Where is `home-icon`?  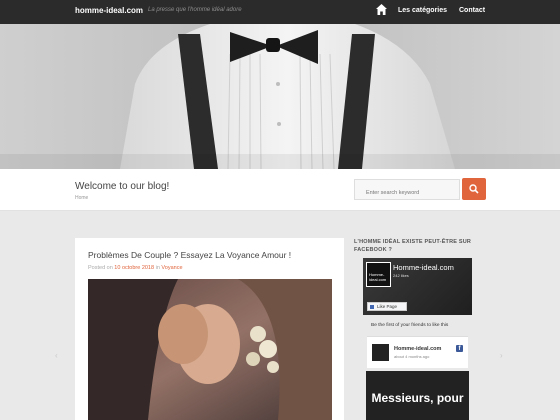 home-icon is located at coordinates (381, 10).